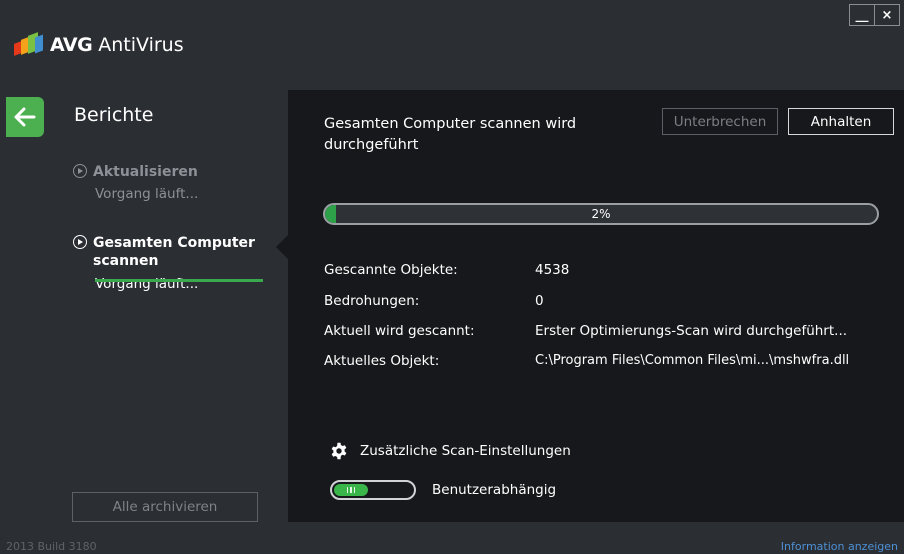 The height and width of the screenshot is (554, 904). I want to click on page-title: Berichte, so click(114, 115).